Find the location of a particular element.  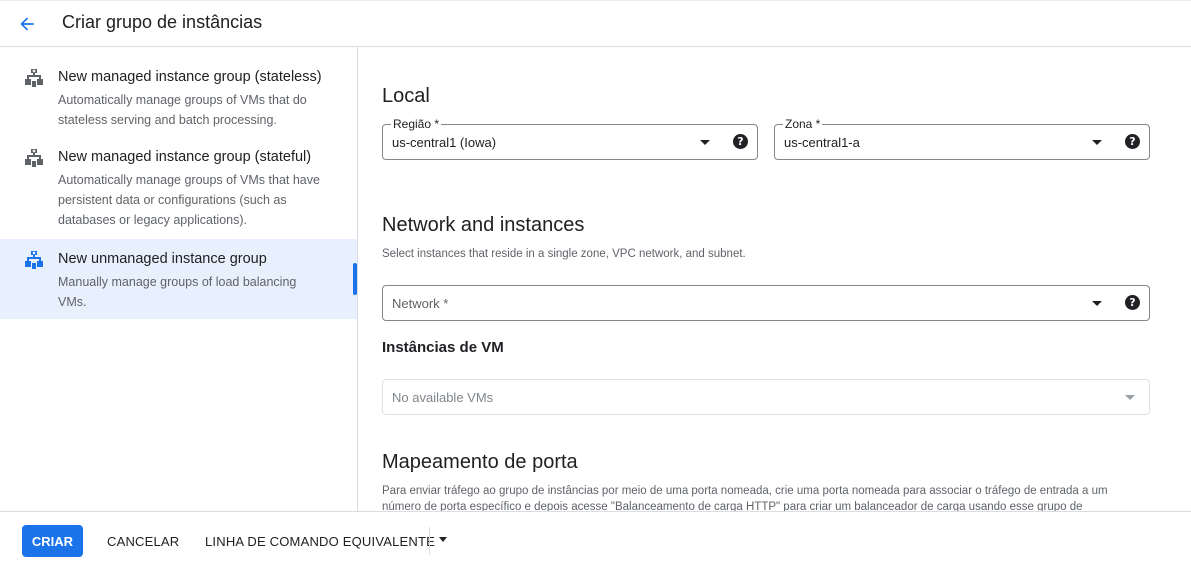

create-button: CRIAR is located at coordinates (52, 541).